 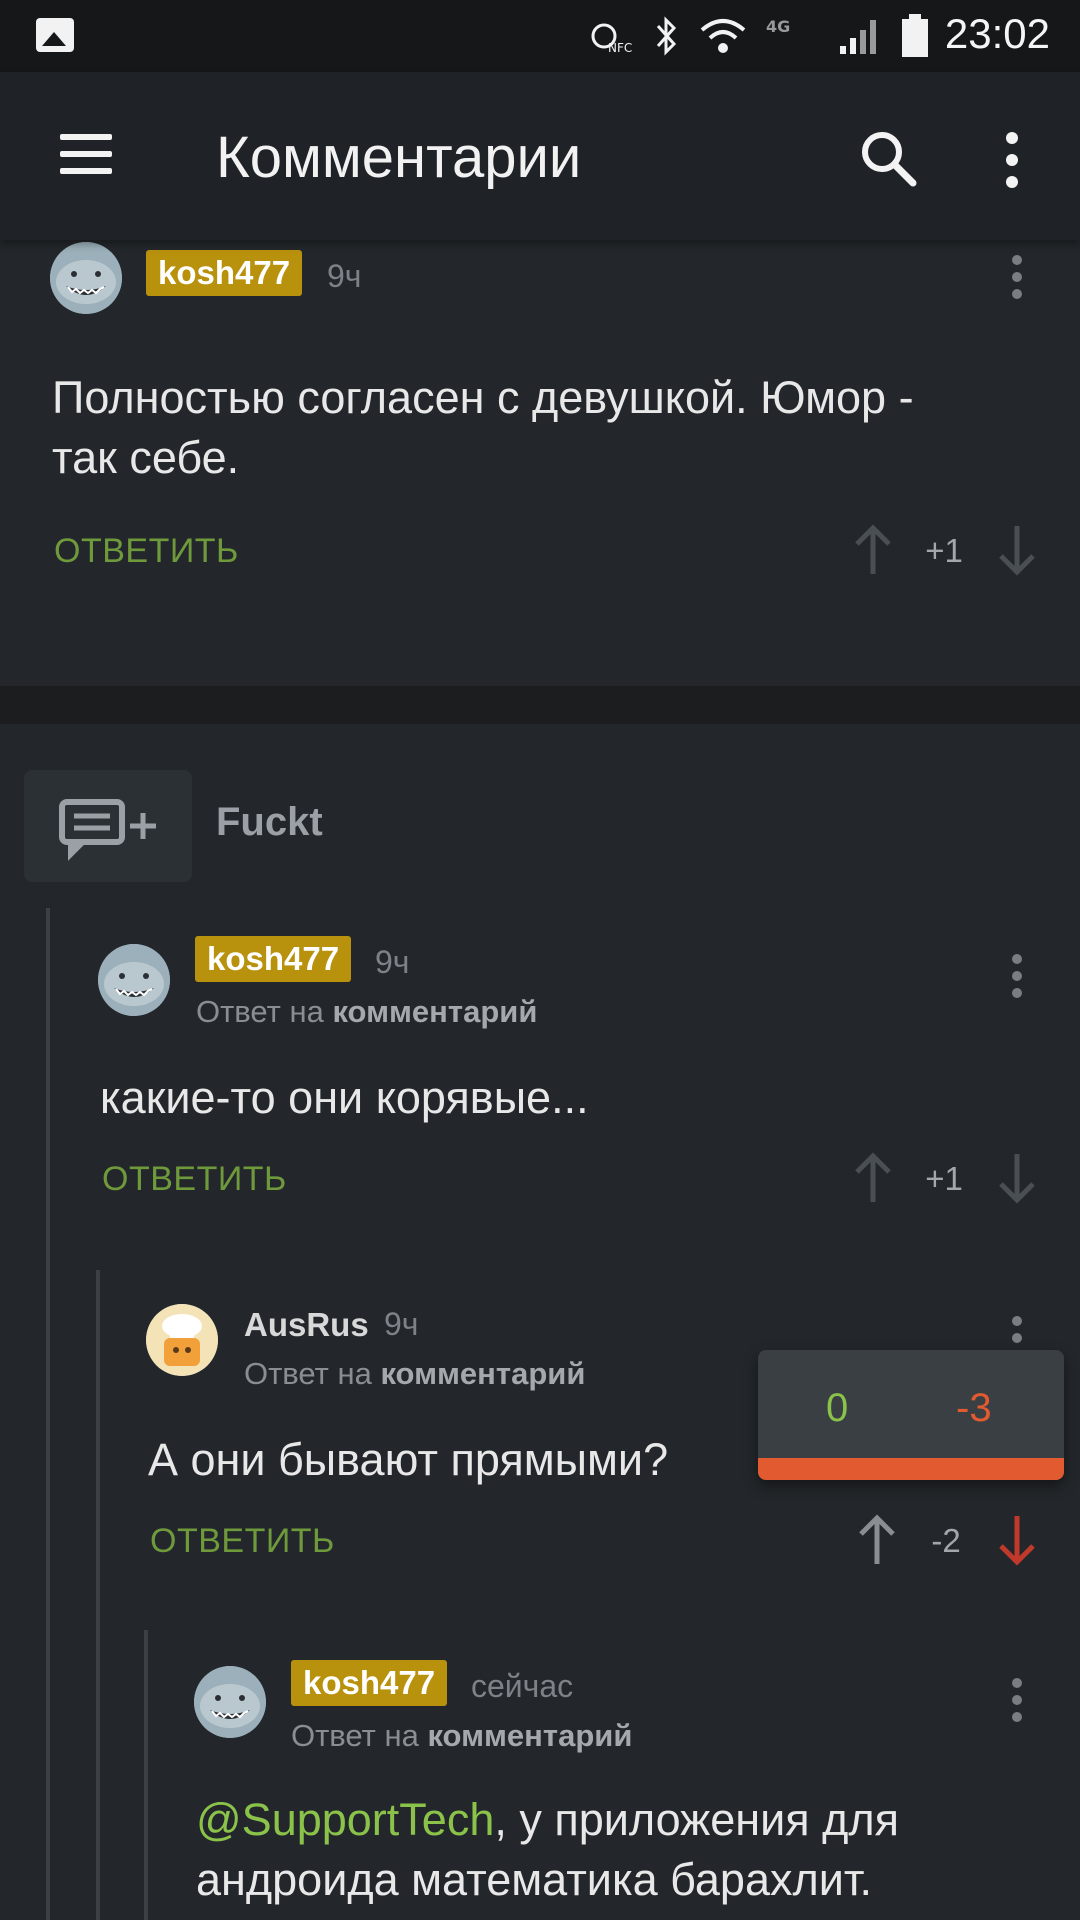 What do you see at coordinates (837, 1408) in the screenshot?
I see `upvote-count: 0` at bounding box center [837, 1408].